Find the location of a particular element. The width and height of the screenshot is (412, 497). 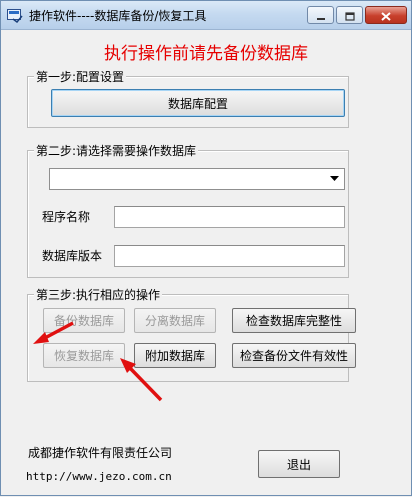

db-version-field is located at coordinates (229, 256).